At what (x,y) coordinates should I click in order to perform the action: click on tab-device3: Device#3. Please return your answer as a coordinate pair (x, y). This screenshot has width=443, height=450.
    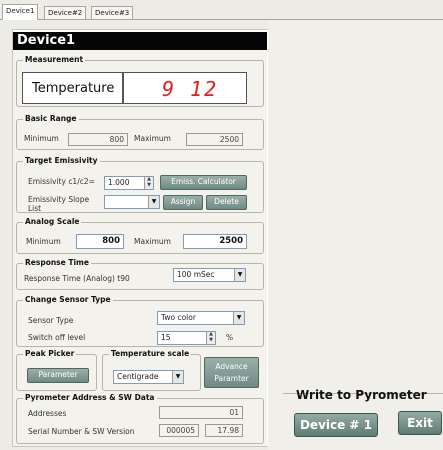
    Looking at the image, I should click on (112, 12).